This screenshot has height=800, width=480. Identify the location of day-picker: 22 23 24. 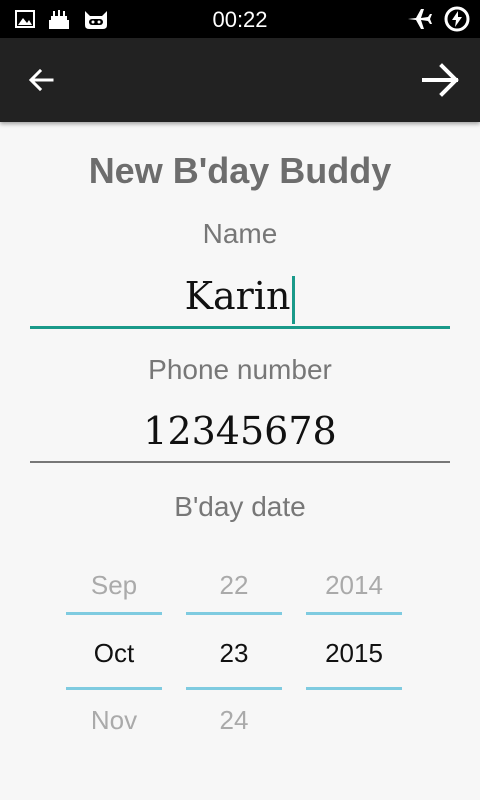
(234, 650).